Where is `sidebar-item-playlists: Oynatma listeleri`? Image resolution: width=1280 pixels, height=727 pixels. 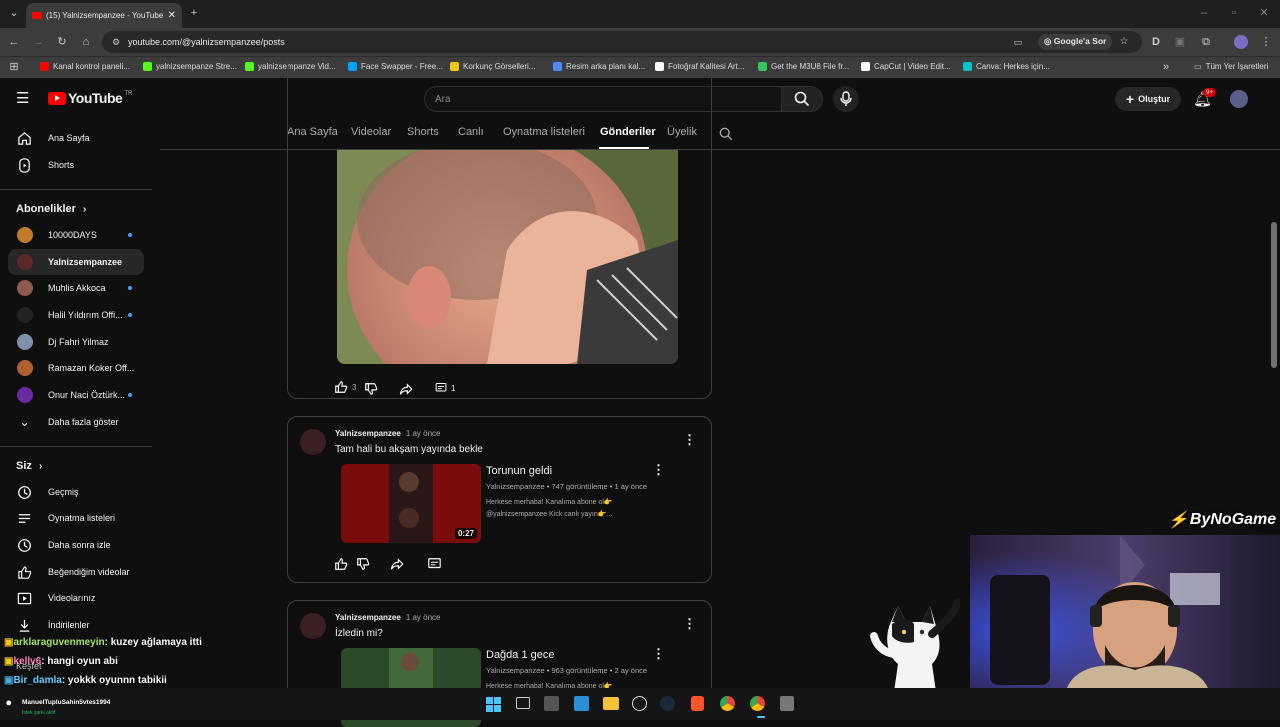 sidebar-item-playlists: Oynatma listeleri is located at coordinates (76, 518).